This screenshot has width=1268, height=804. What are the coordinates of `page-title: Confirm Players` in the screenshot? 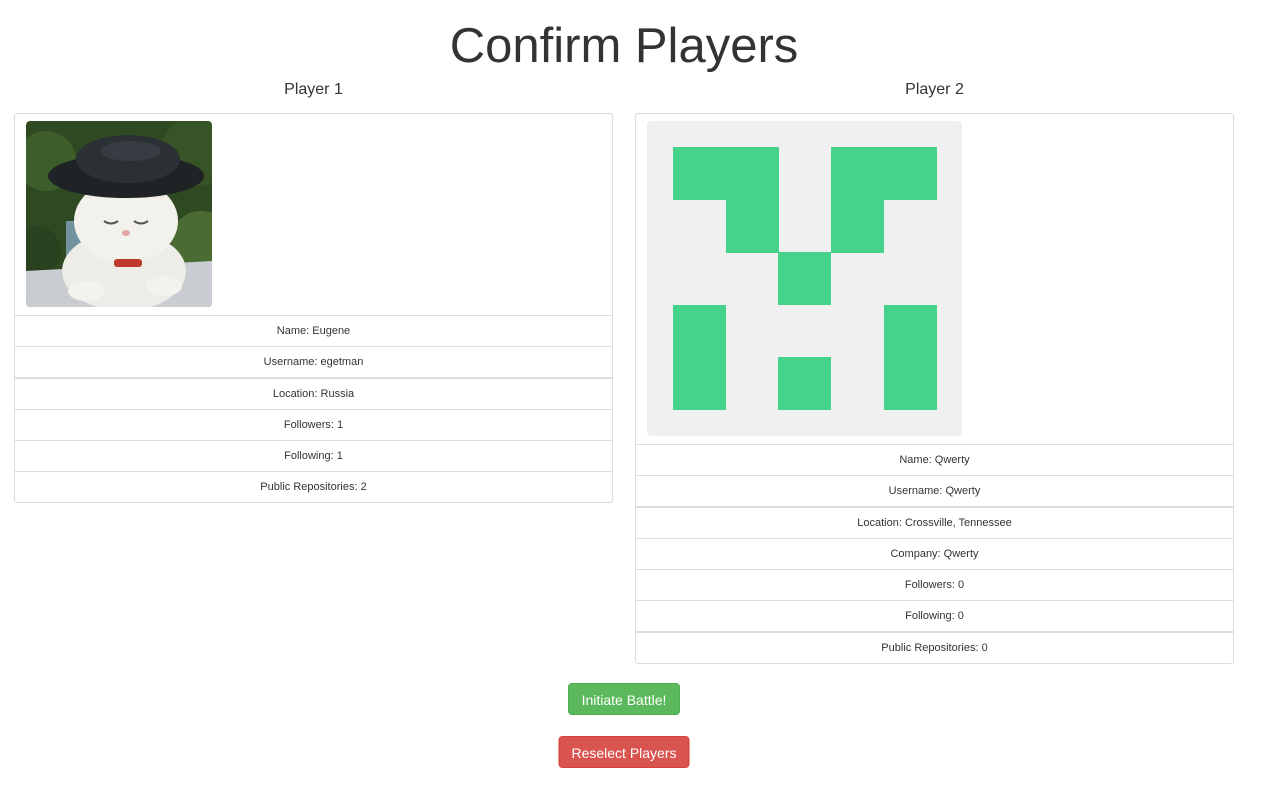 It's located at (624, 46).